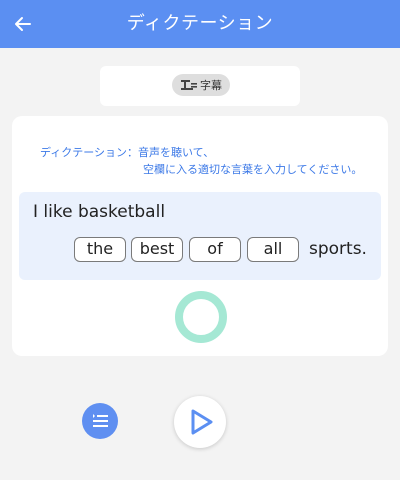 This screenshot has height=480, width=400. I want to click on blank-answer-4: all, so click(273, 249).